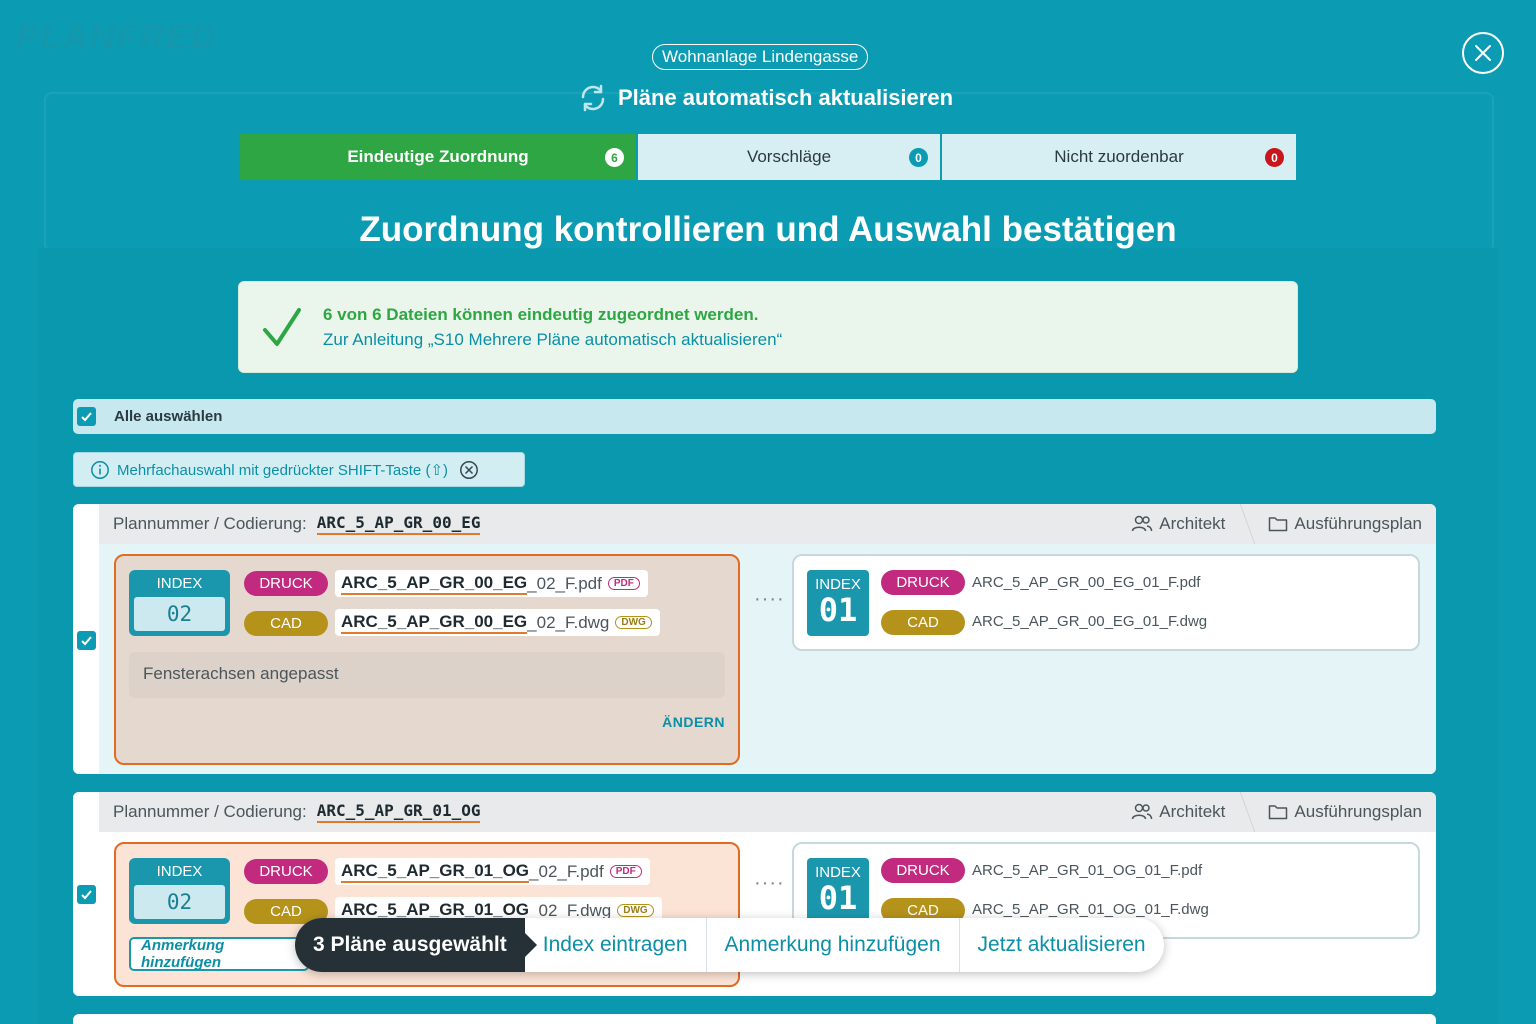  I want to click on tab-suggestions: Vorschläge 0, so click(789, 157).